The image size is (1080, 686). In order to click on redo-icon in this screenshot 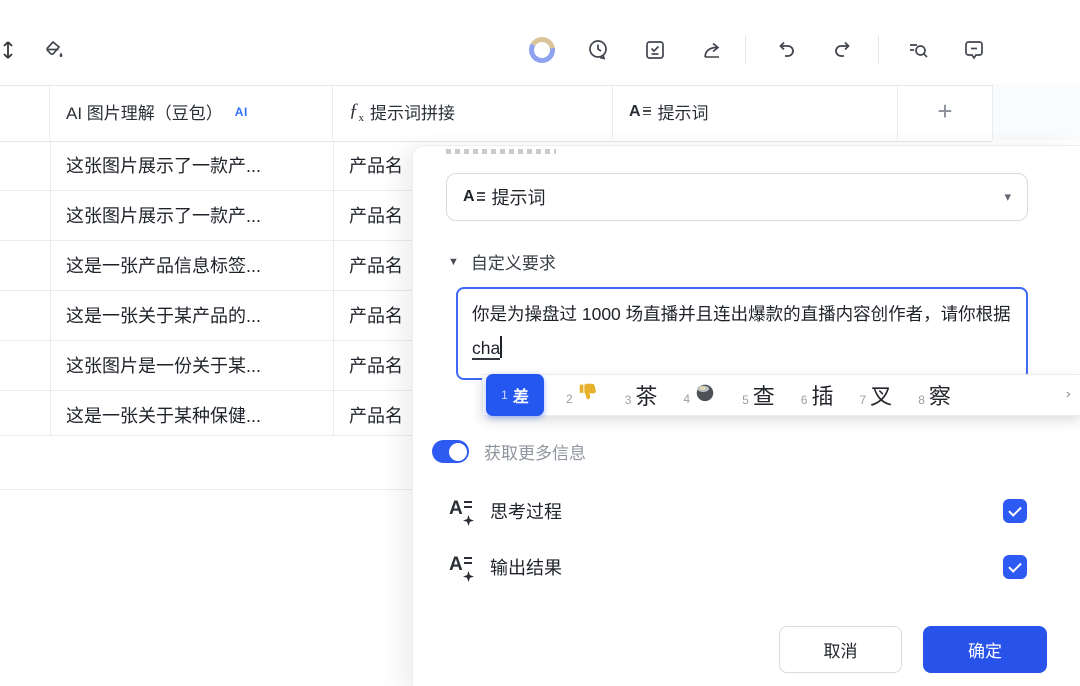, I will do `click(843, 50)`.